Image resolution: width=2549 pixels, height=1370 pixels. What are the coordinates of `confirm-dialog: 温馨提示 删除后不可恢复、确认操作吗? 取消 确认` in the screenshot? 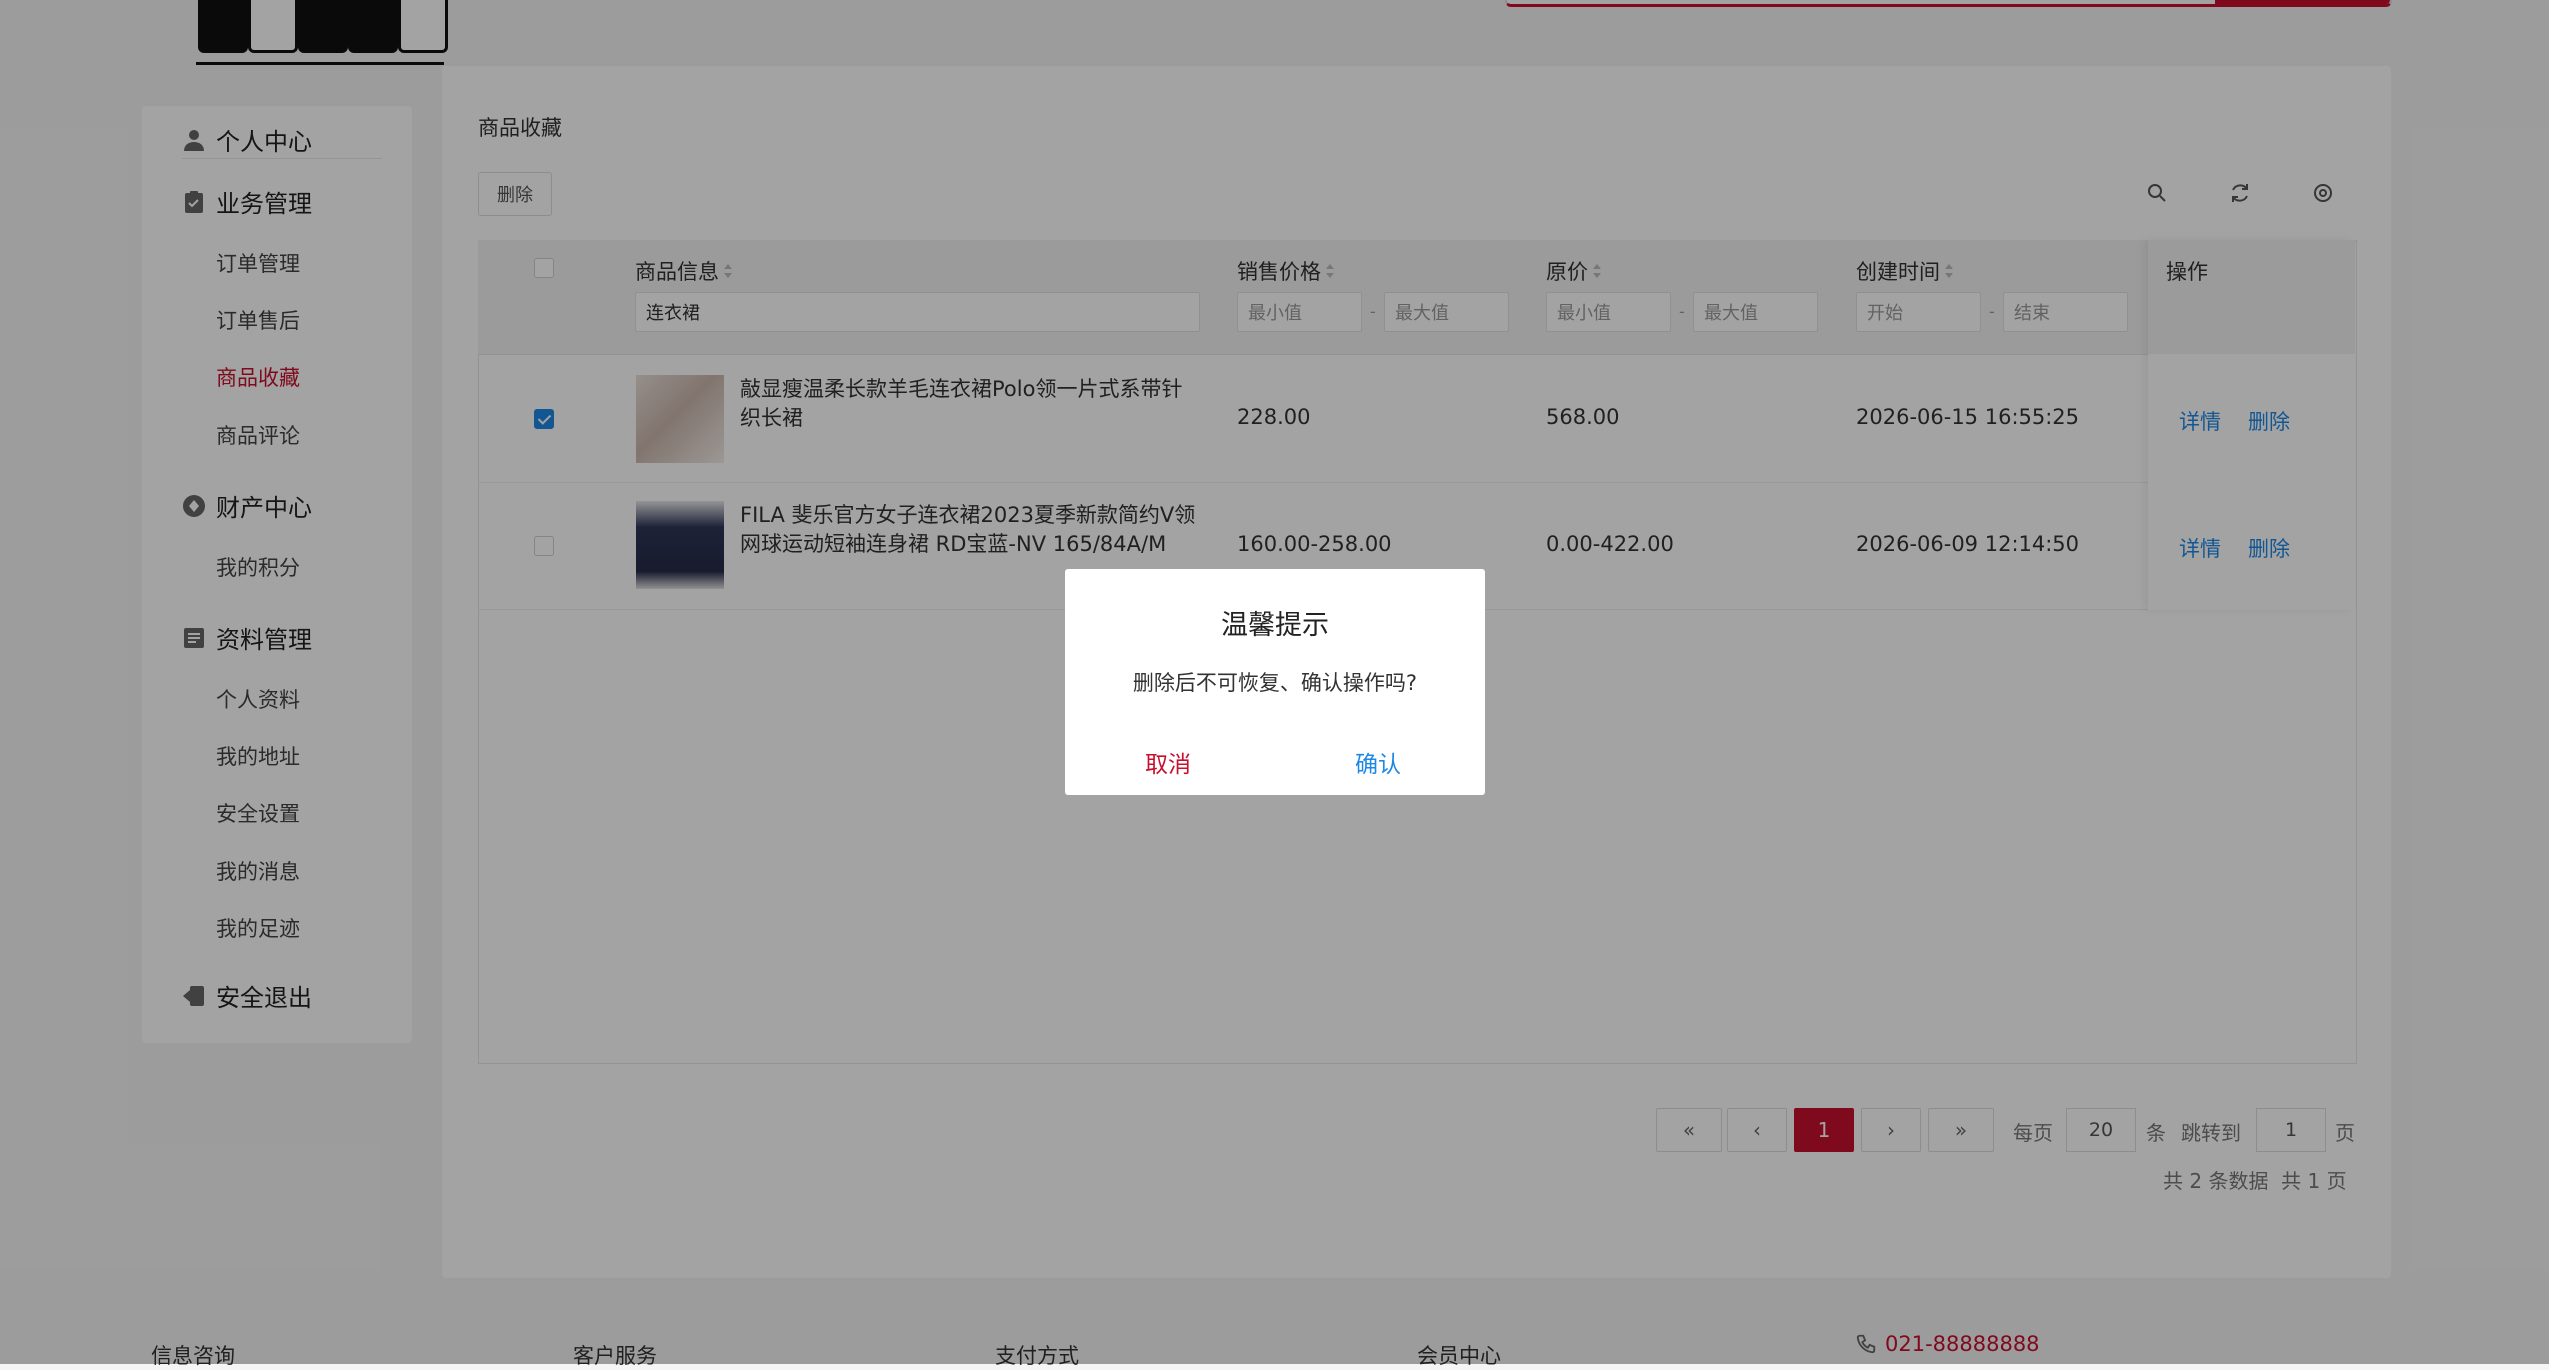 It's located at (1275, 682).